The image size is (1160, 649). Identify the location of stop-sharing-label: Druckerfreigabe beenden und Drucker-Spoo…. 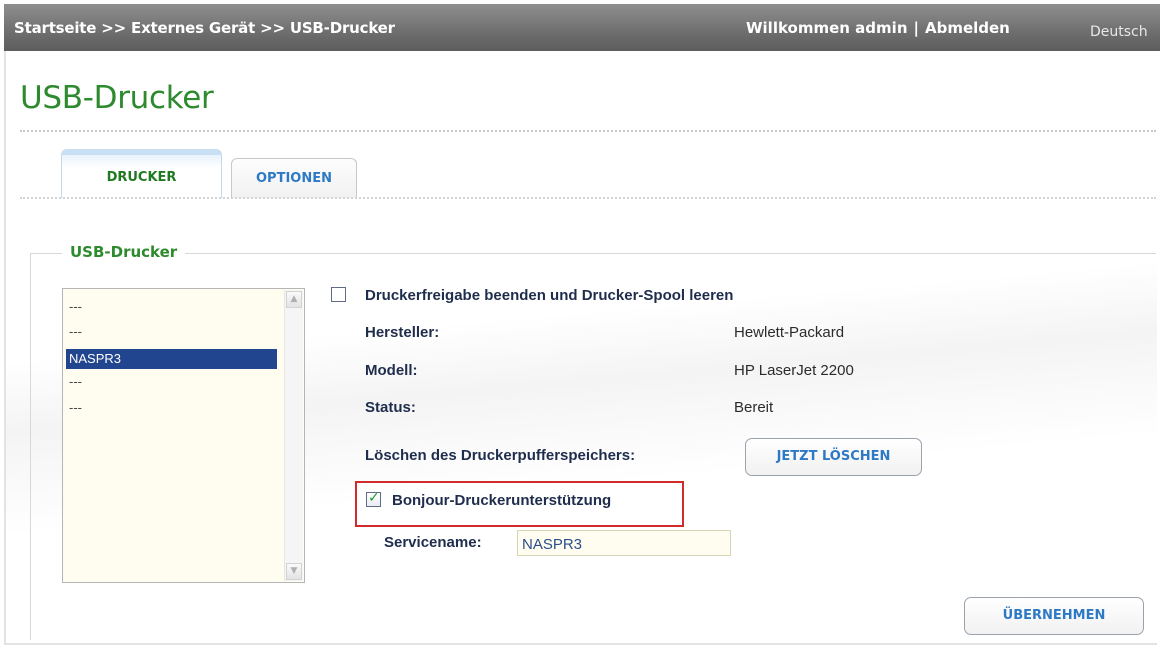
(549, 295).